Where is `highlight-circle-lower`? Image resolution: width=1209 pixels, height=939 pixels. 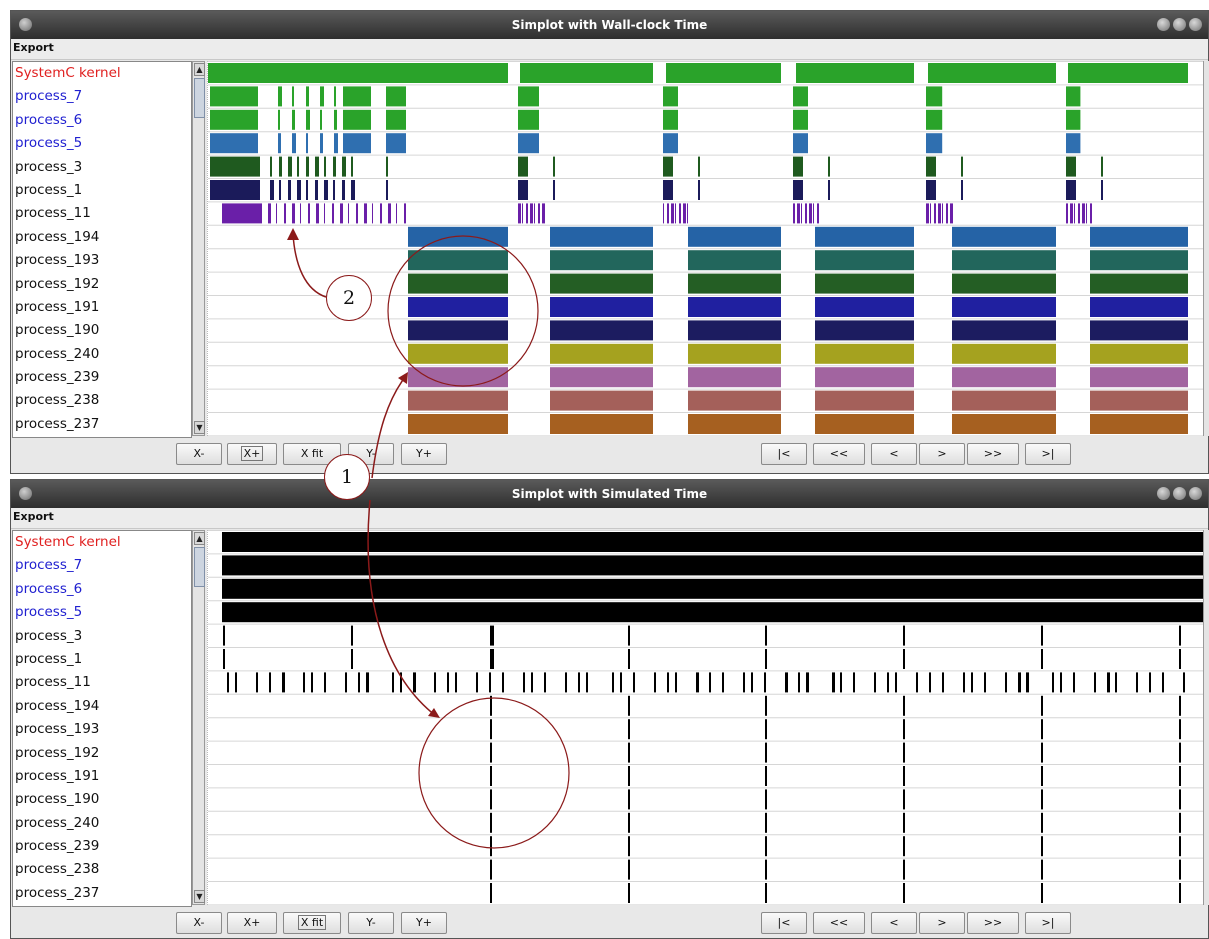 highlight-circle-lower is located at coordinates (494, 773).